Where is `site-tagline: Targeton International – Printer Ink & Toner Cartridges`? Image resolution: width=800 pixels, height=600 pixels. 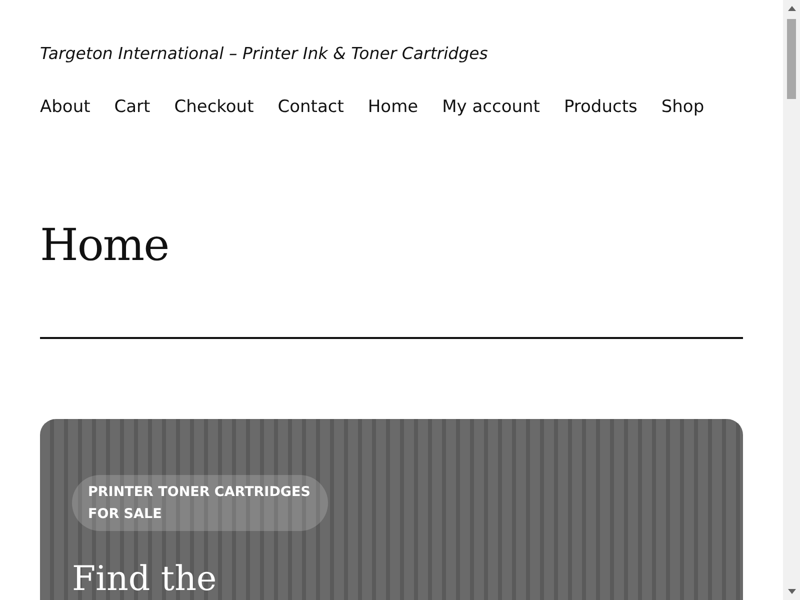
site-tagline: Targeton International – Printer Ink & Toner Cartridges is located at coordinates (264, 54).